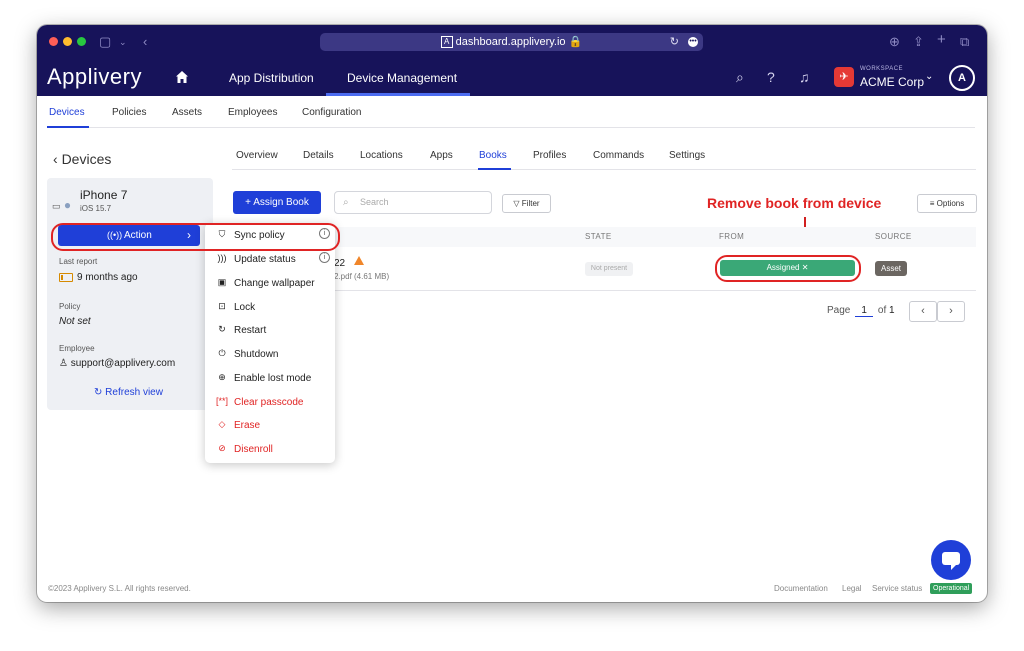 This screenshot has height=651, width=1024. I want to click on url-text: dashboard.applivery.io, so click(510, 42).